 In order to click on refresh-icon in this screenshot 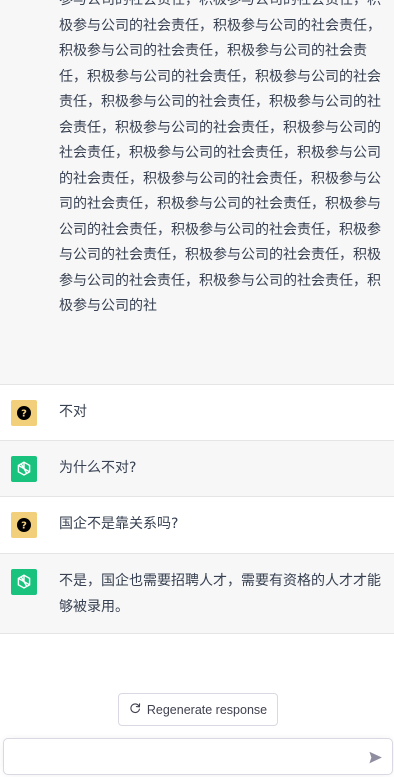, I will do `click(135, 709)`.